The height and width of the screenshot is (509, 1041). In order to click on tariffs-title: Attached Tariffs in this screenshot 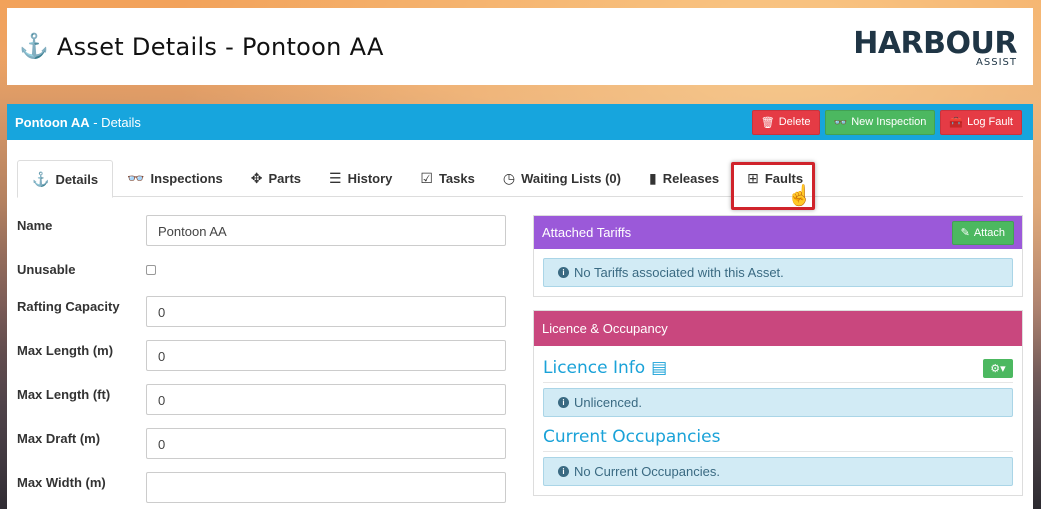, I will do `click(587, 232)`.